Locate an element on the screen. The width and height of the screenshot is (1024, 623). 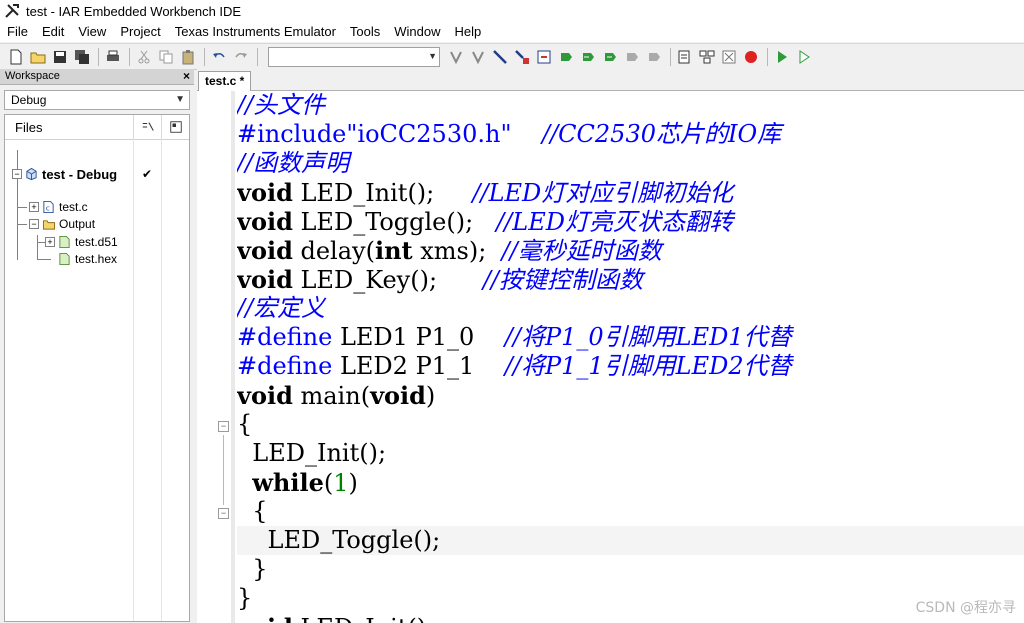
compile-icon is located at coordinates (685, 57).